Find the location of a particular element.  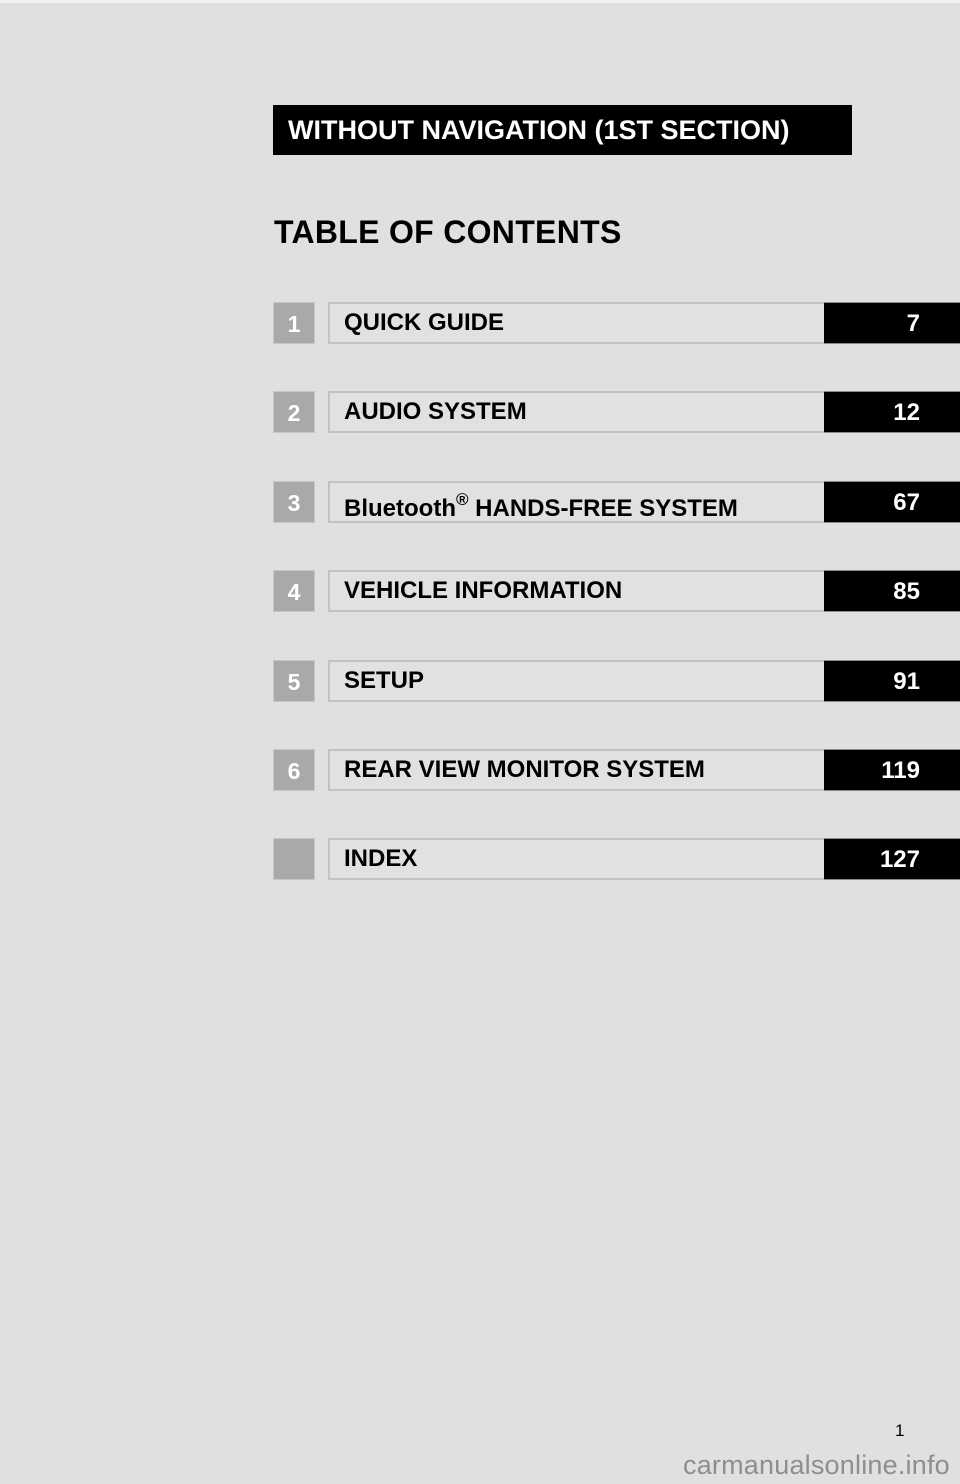

chapter-label: VEHICLE INFORMATION is located at coordinates (576, 591).